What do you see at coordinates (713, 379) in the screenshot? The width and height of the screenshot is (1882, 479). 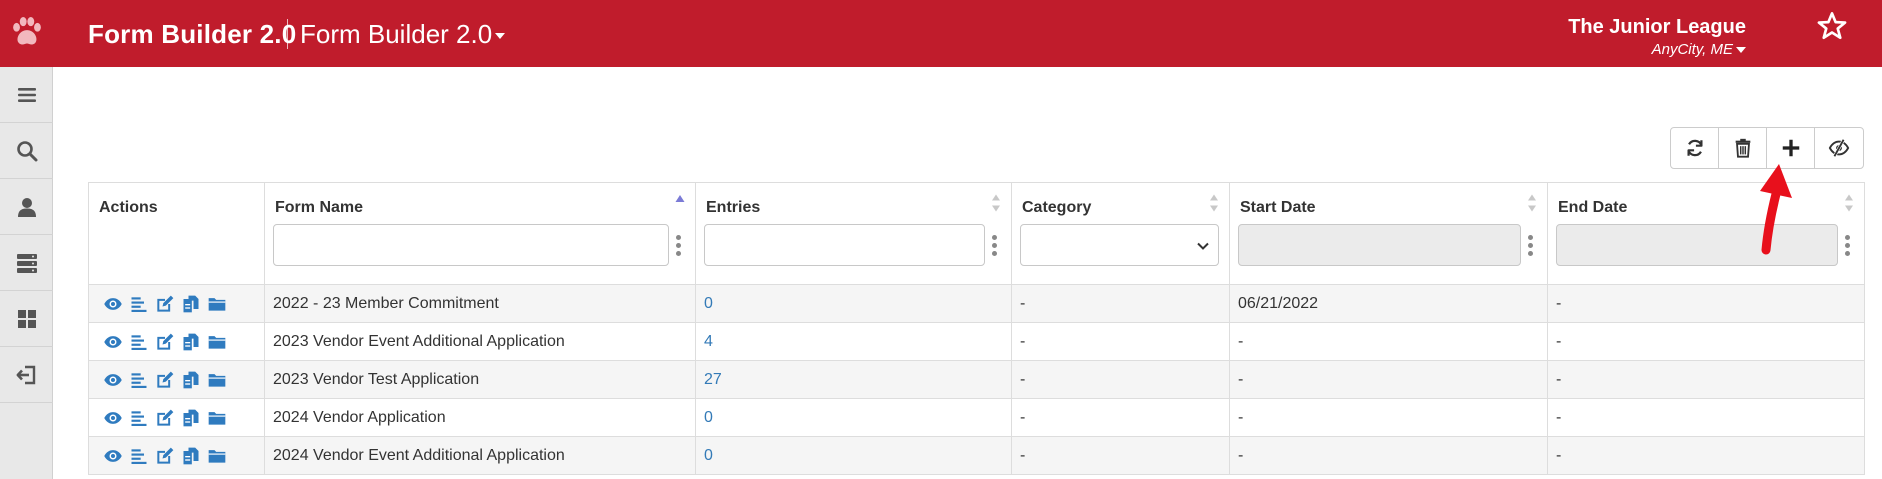 I see `row-entries-link: 27` at bounding box center [713, 379].